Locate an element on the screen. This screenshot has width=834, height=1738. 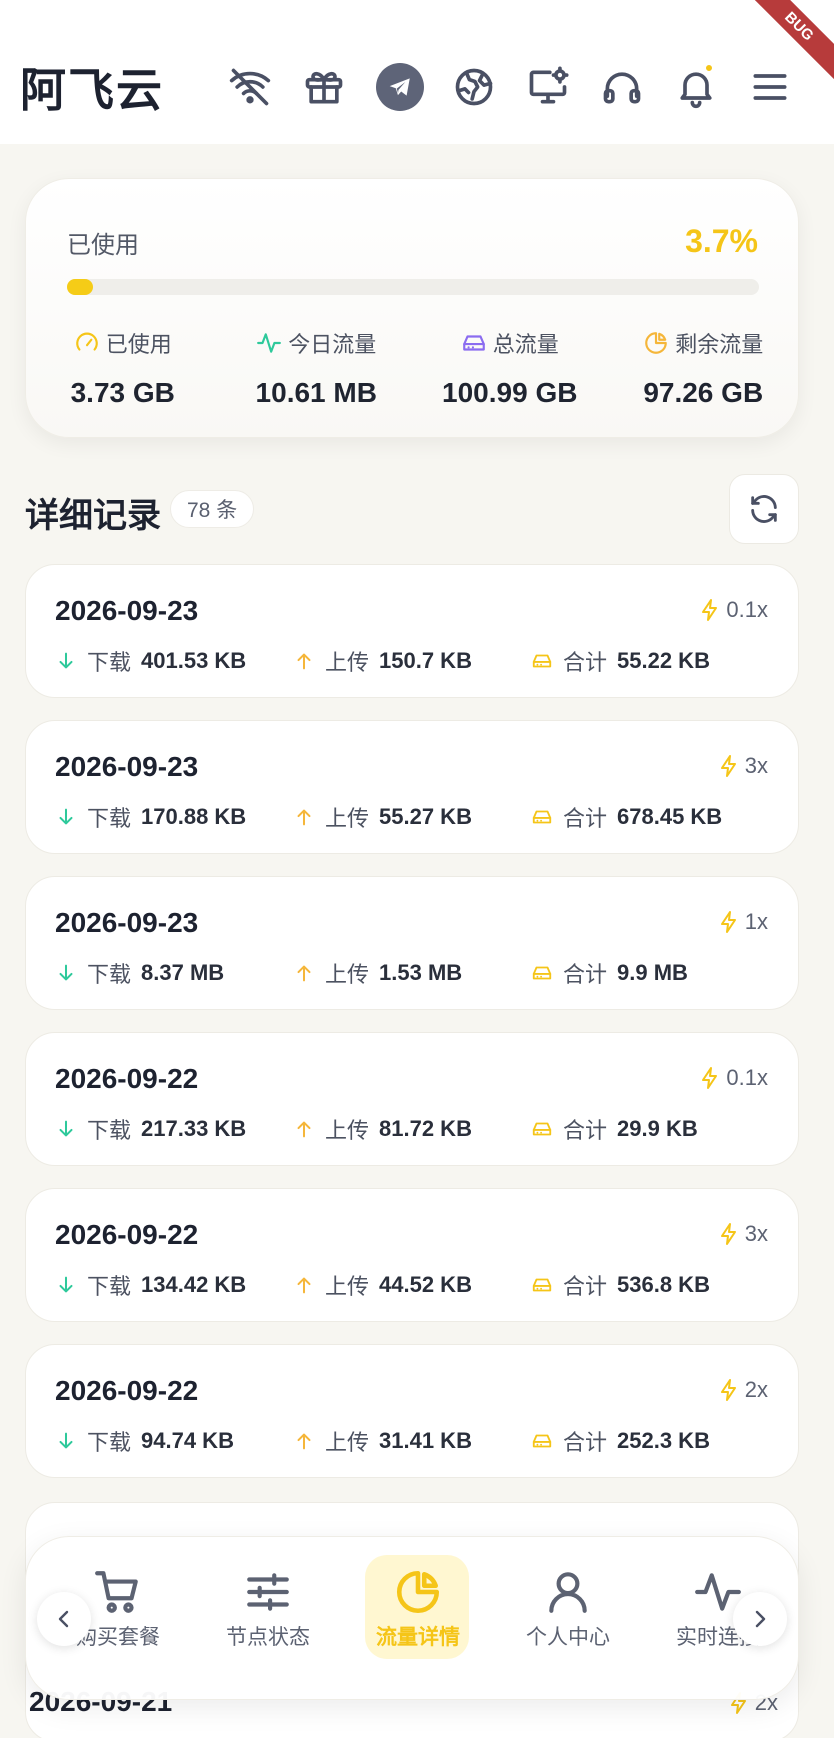
record-total: 合计 678.45 KB is located at coordinates (626, 817).